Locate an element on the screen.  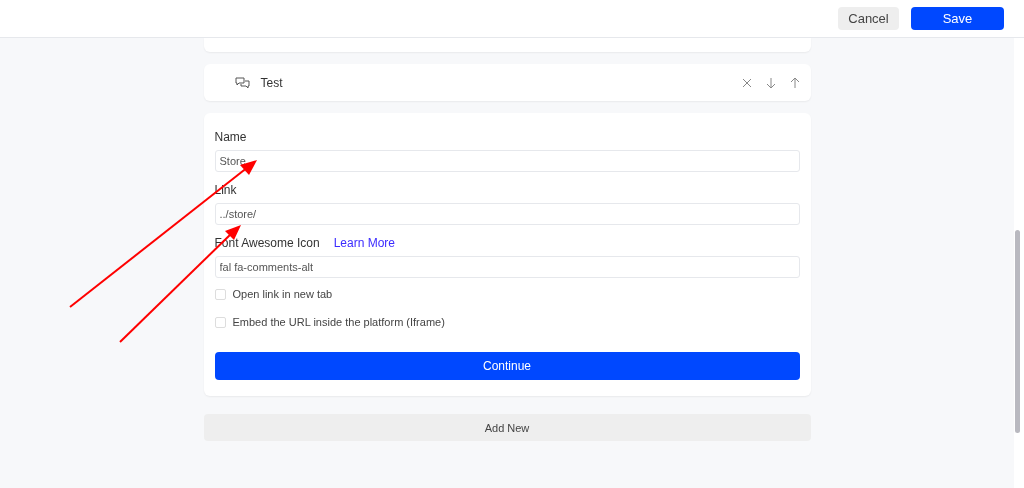
checkbox-label: Open link in new tab is located at coordinates (282, 294).